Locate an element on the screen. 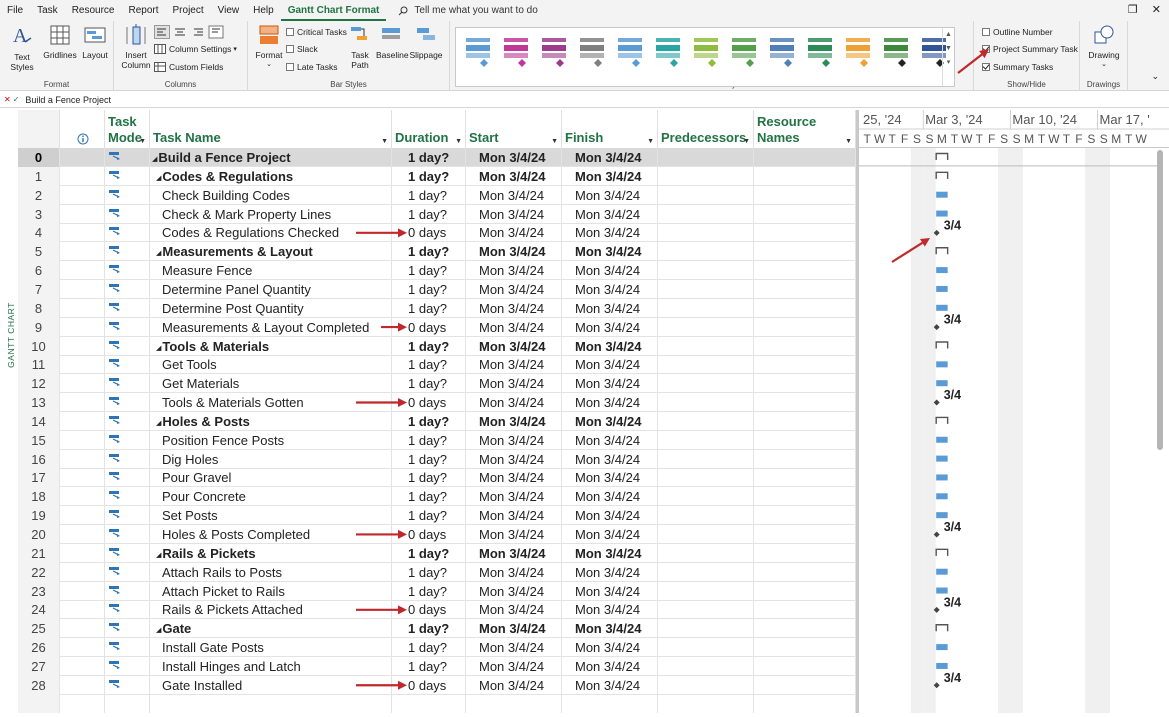 This screenshot has width=1169, height=717. duration-header: Duration ▼ is located at coordinates (429, 129).